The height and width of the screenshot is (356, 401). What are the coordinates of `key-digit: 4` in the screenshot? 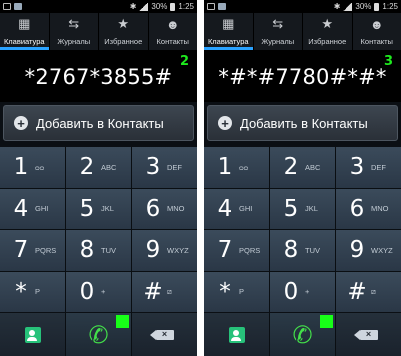 It's located at (225, 208).